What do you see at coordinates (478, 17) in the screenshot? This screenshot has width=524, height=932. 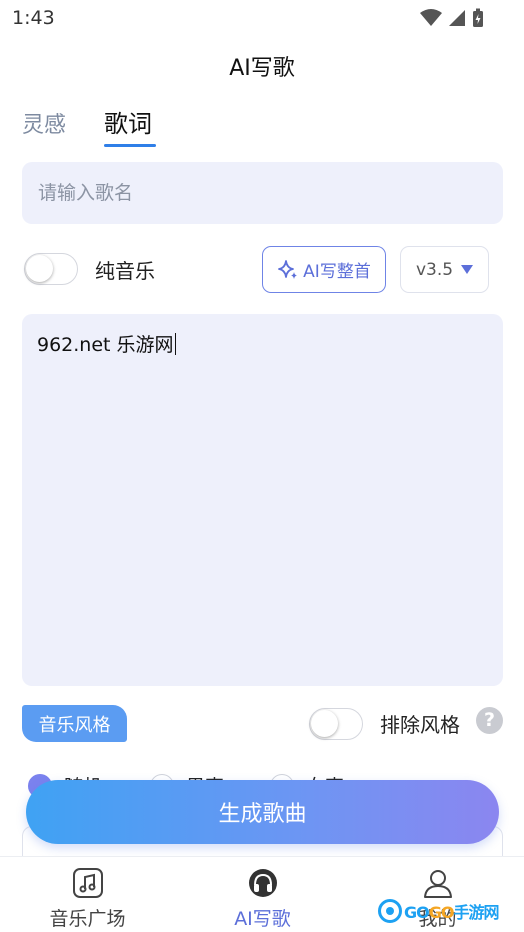 I see `battery-icon` at bounding box center [478, 17].